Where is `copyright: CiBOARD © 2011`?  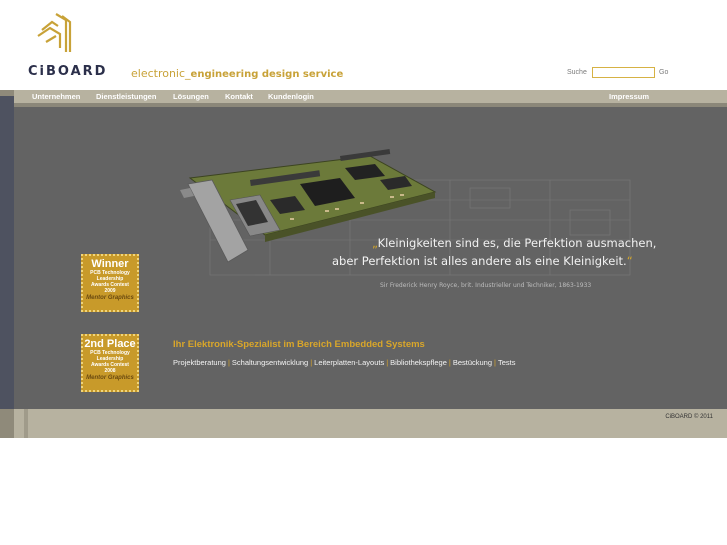
copyright: CiBOARD © 2011 is located at coordinates (689, 417).